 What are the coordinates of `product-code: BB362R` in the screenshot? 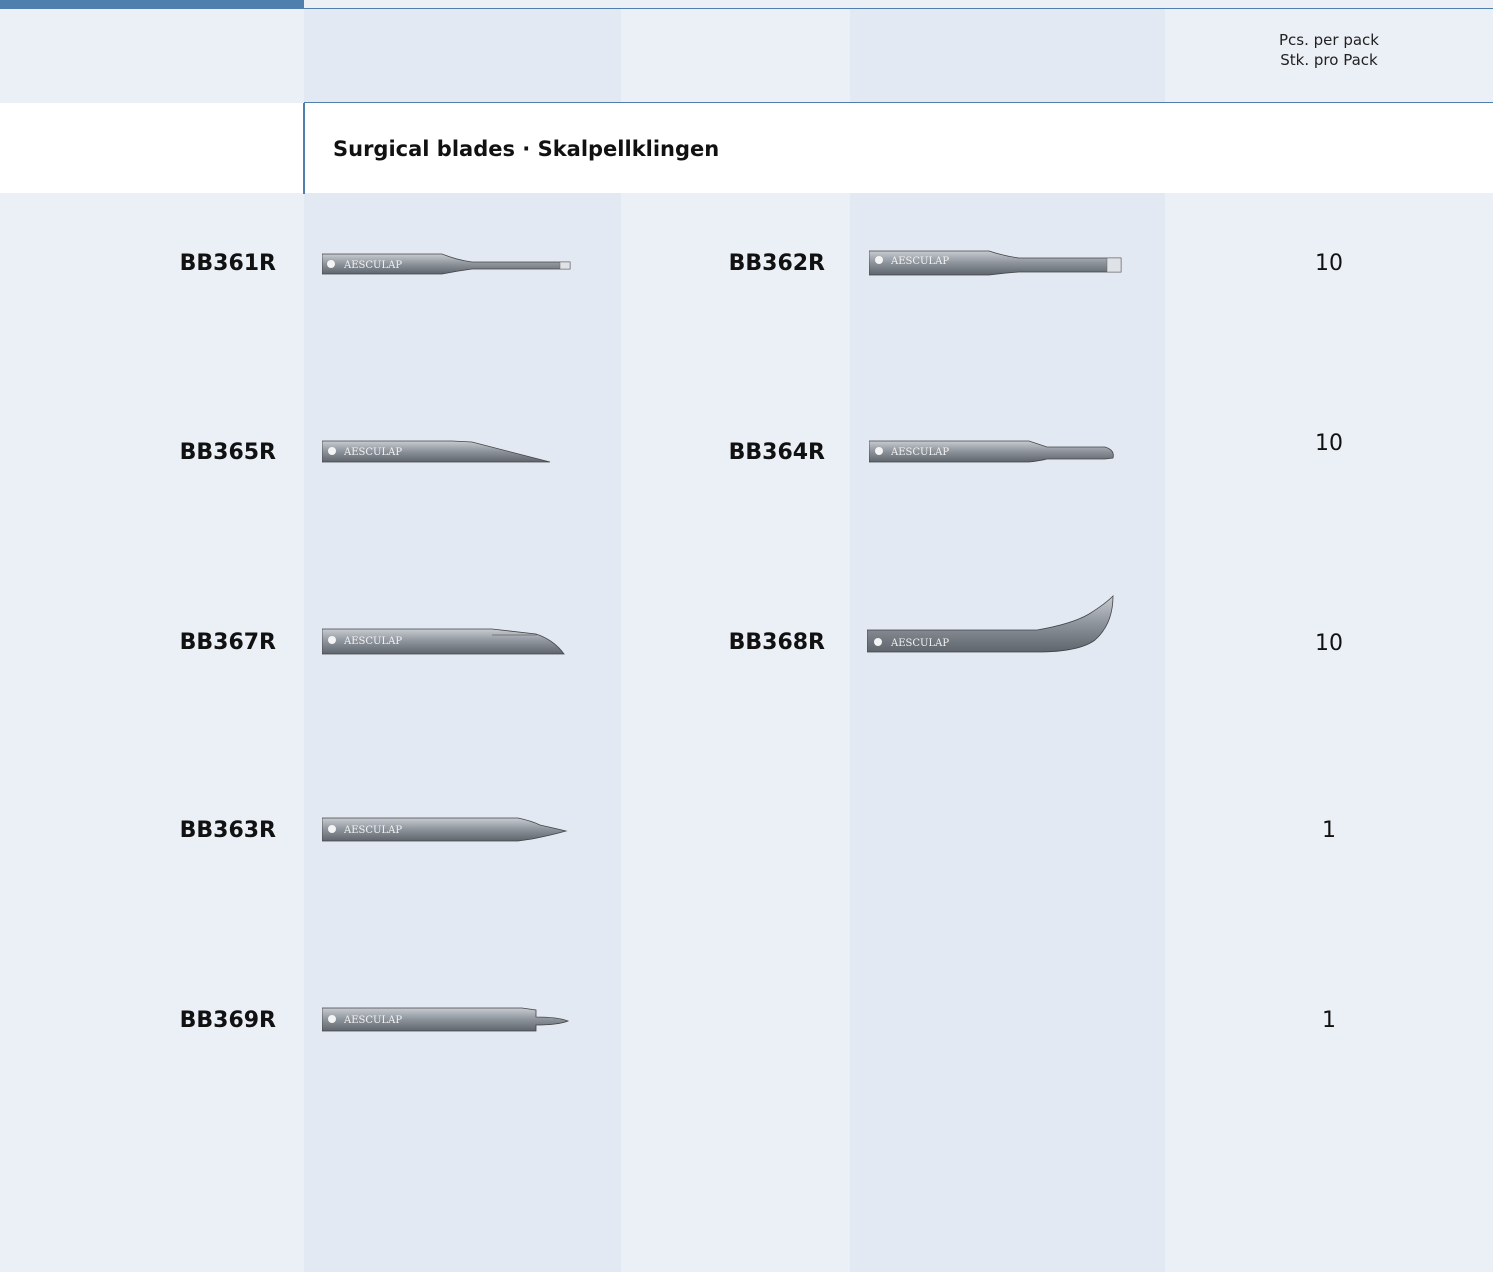 It's located at (776, 263).